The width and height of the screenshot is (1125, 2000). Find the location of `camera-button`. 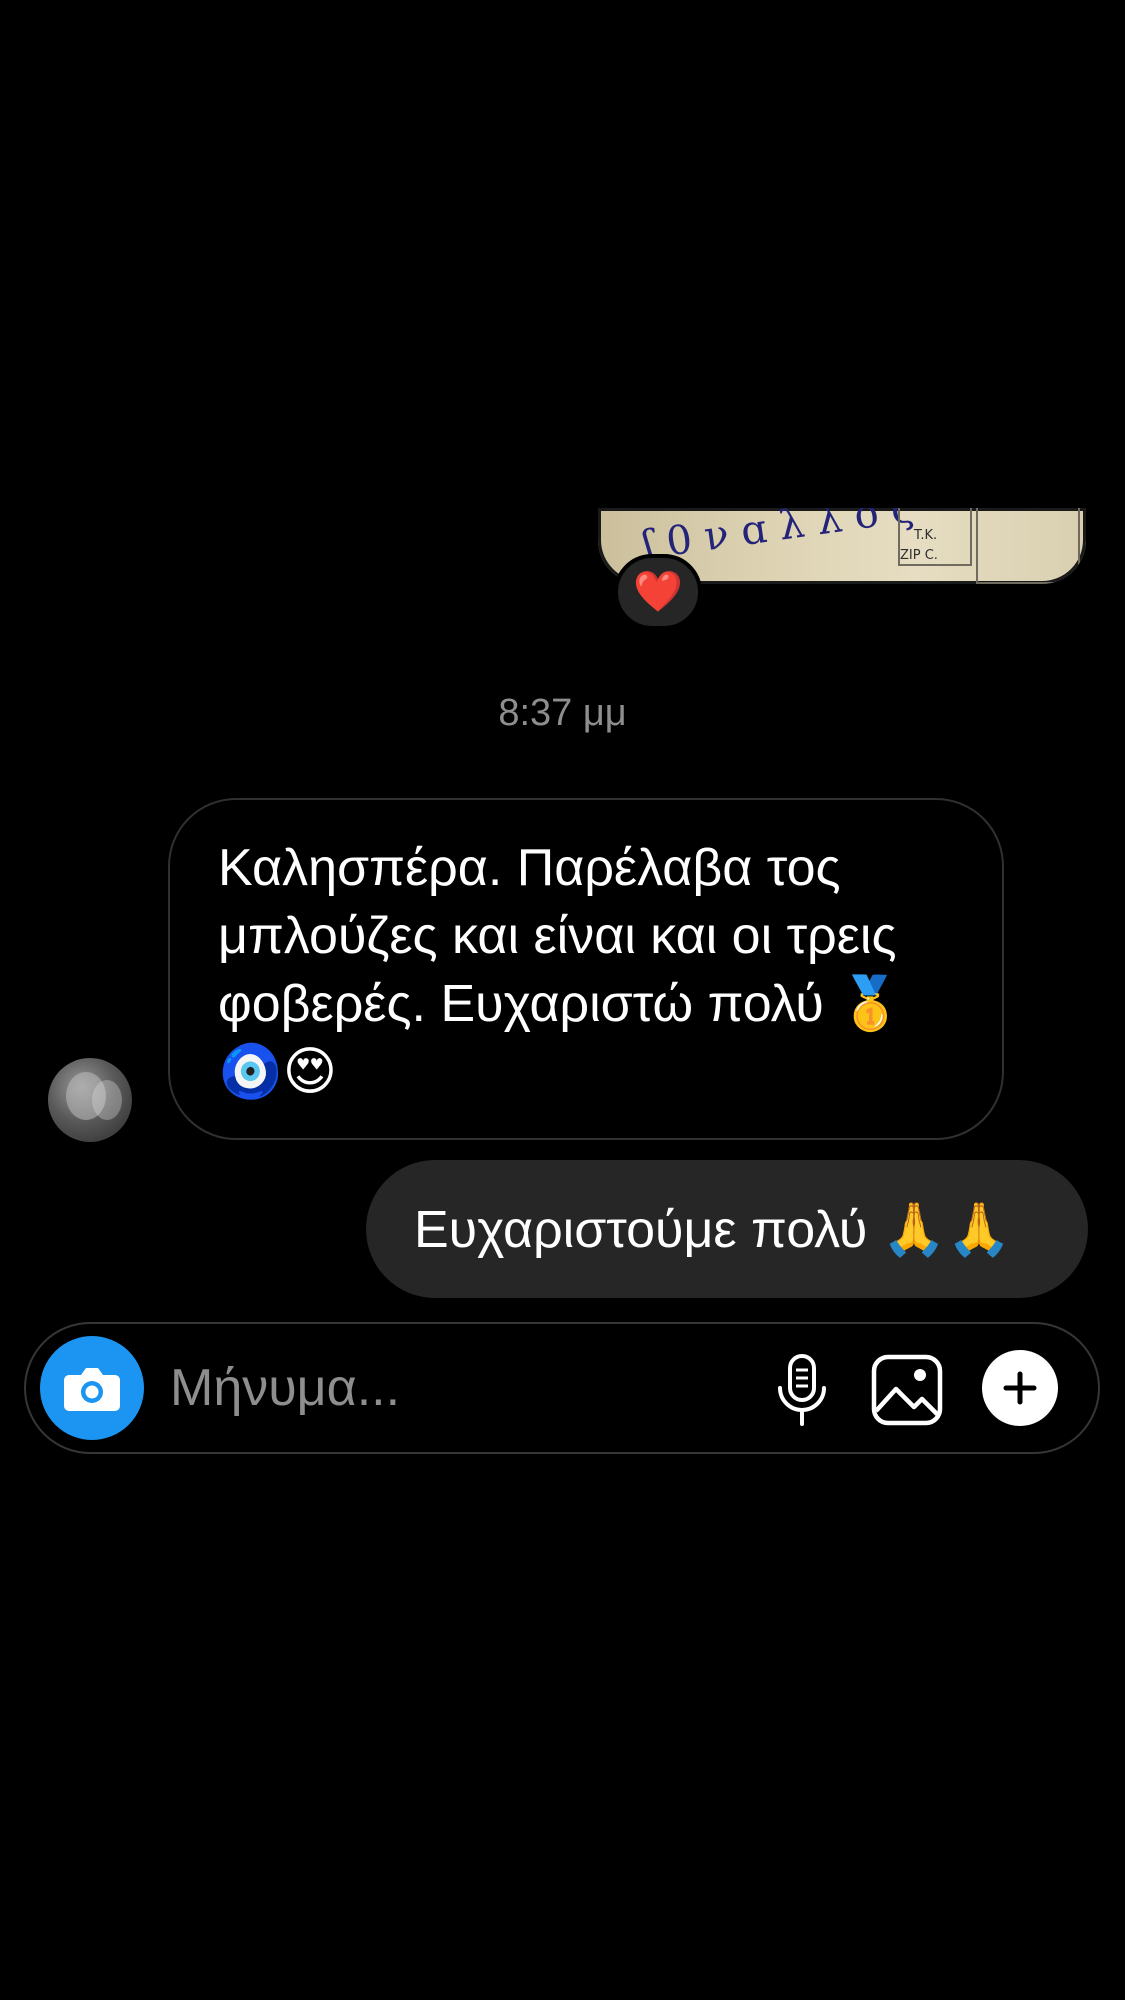

camera-button is located at coordinates (92, 1388).